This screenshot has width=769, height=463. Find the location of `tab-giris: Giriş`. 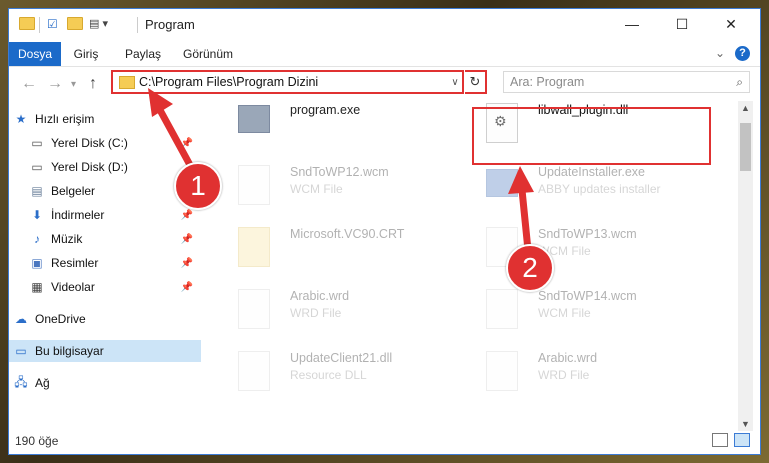

tab-giris: Giriş is located at coordinates (86, 54).